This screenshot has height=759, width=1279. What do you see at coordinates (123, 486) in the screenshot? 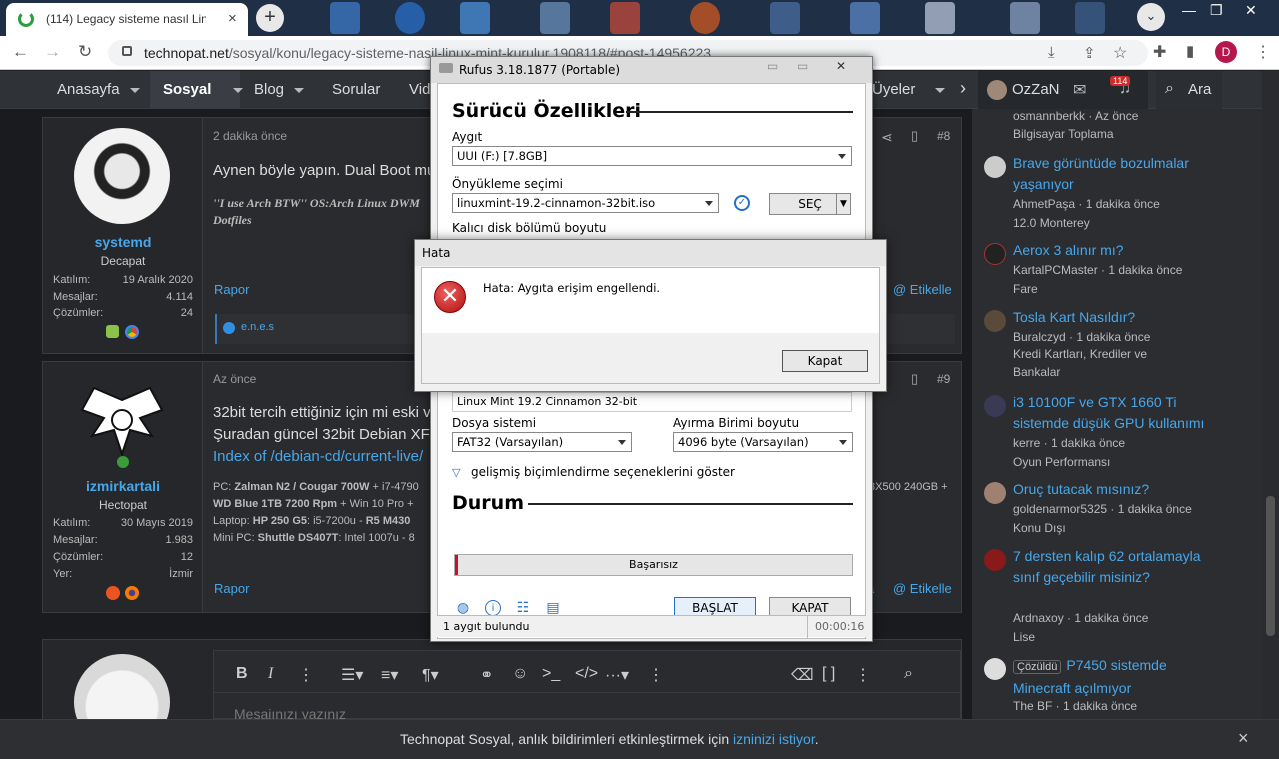
I see `post-username: izmirkartali` at bounding box center [123, 486].